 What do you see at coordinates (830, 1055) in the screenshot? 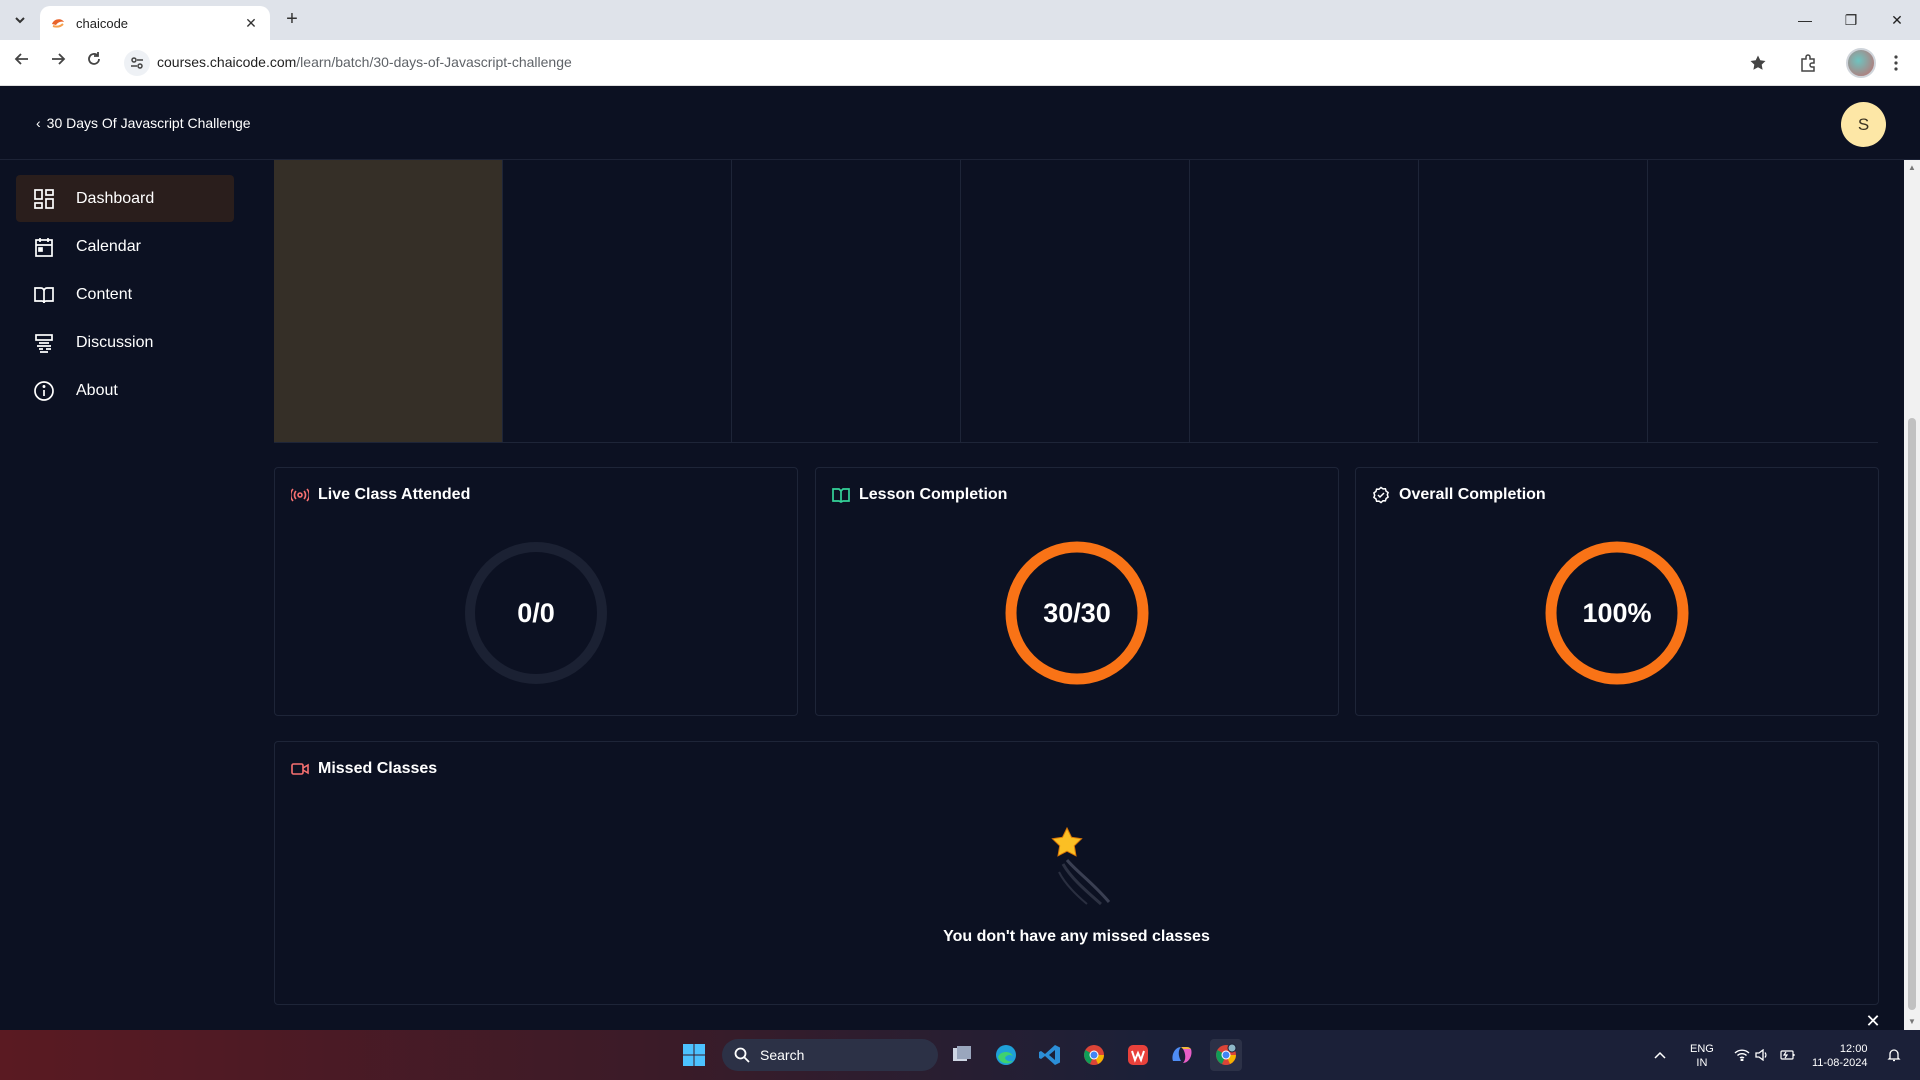
I see `taskbar-search: Search` at bounding box center [830, 1055].